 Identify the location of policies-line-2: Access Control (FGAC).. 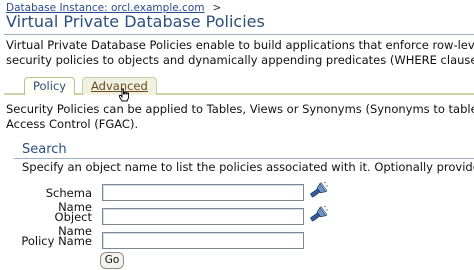
(72, 124).